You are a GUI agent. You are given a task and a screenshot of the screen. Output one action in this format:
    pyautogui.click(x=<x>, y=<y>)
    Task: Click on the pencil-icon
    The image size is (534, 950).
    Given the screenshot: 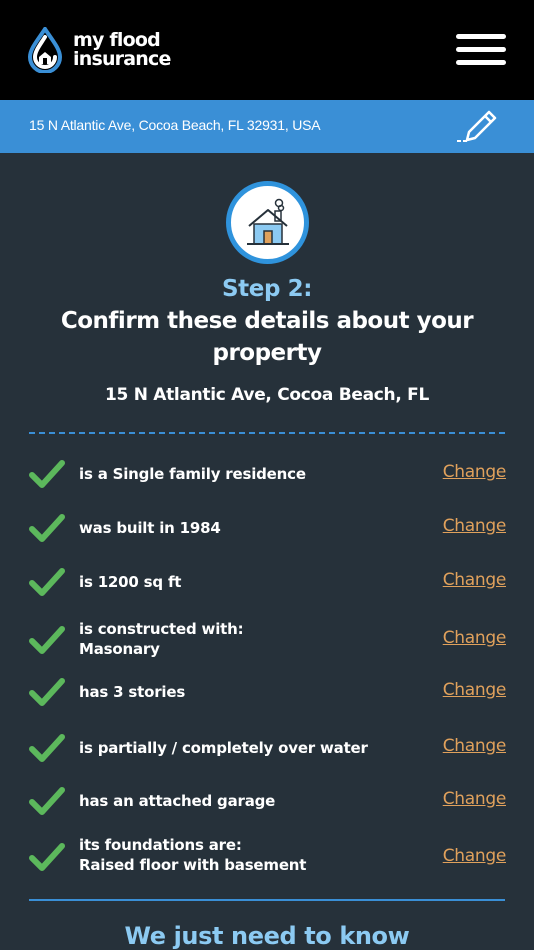 What is the action you would take?
    pyautogui.click(x=477, y=126)
    